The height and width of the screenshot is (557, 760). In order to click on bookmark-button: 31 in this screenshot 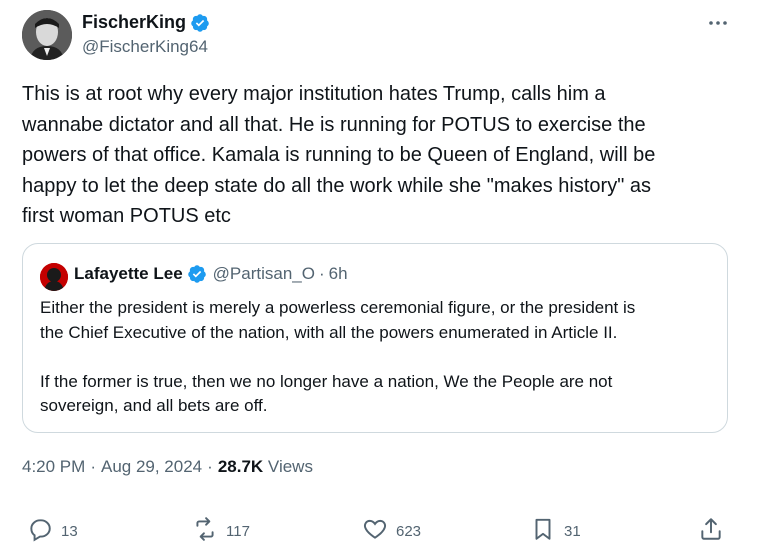, I will do `click(555, 531)`.